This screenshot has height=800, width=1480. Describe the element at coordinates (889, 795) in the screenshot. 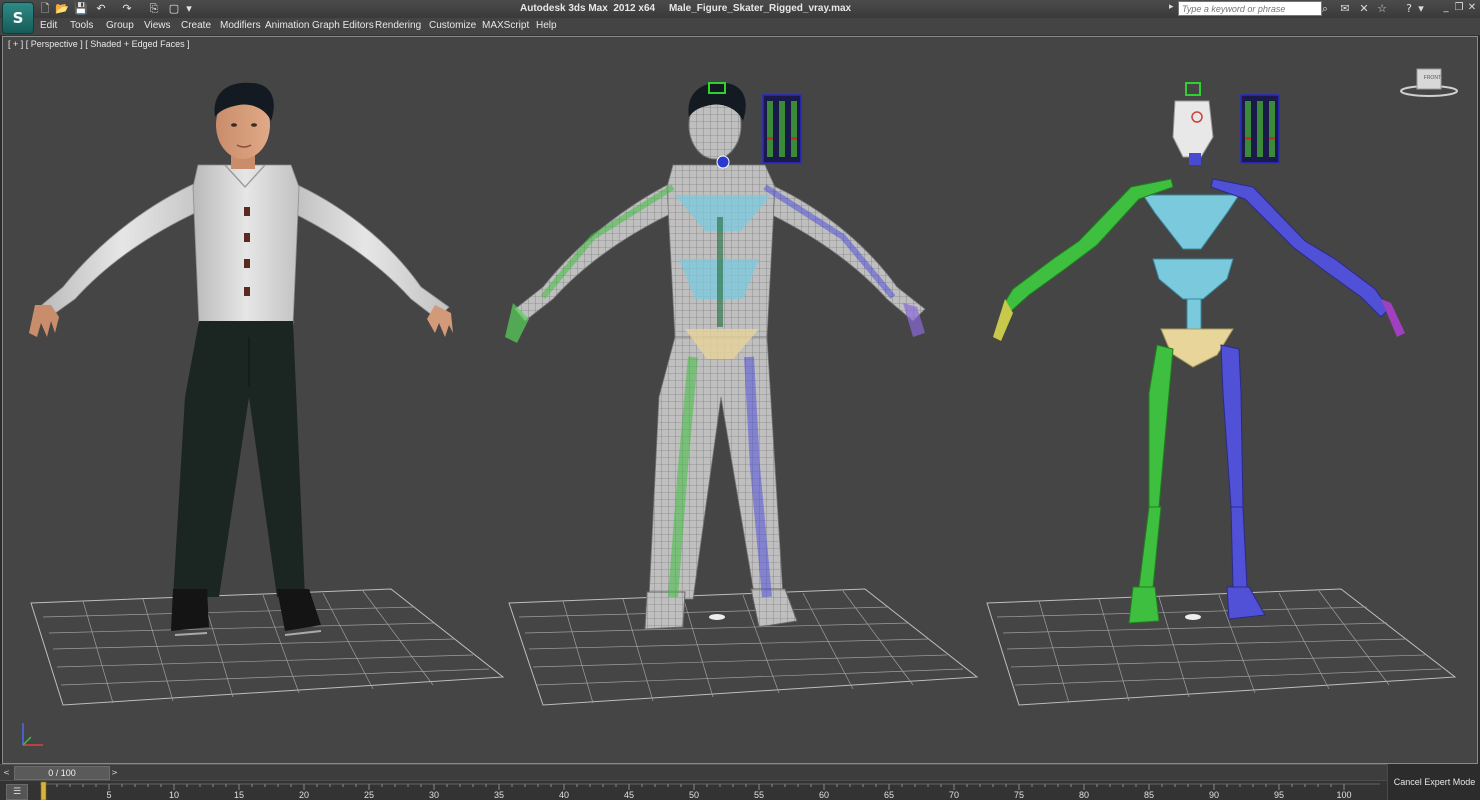

I see `ruler-tick-label: 65` at that location.